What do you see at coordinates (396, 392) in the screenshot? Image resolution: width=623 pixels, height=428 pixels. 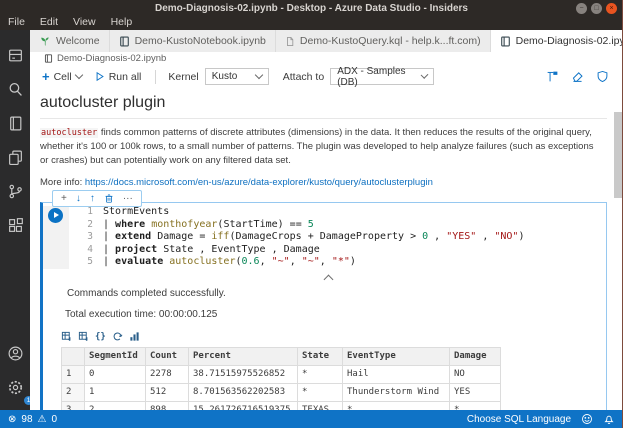 I see `grid-cell: Thunderstorm Wind` at bounding box center [396, 392].